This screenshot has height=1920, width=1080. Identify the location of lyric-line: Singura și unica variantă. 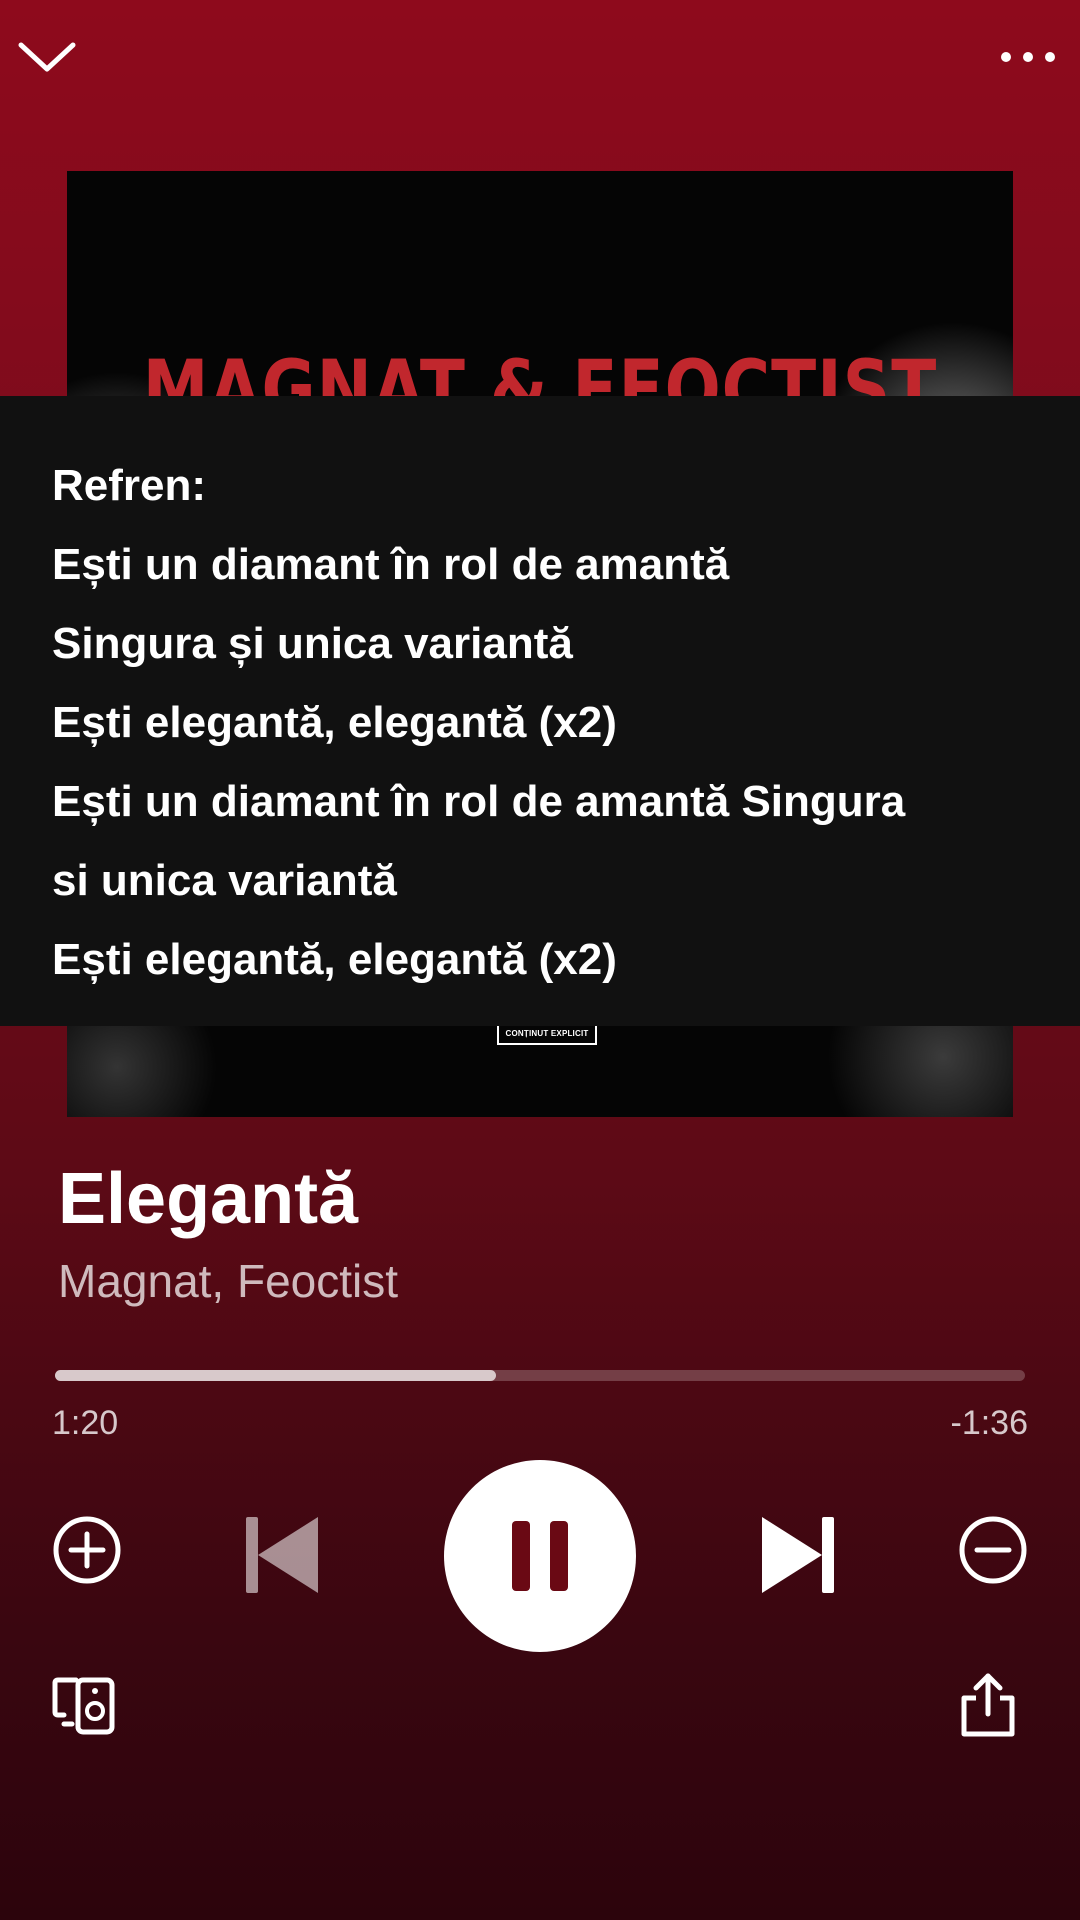
(312, 643).